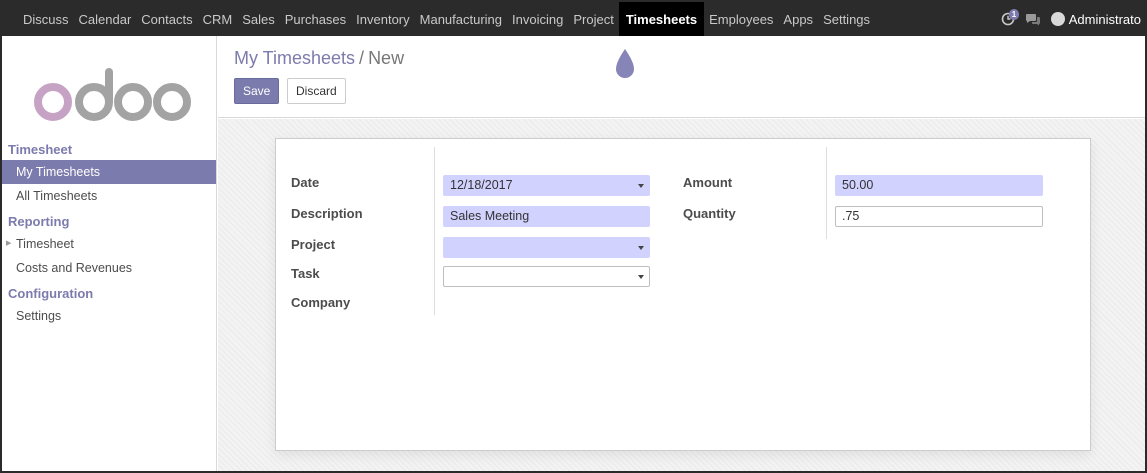  What do you see at coordinates (109, 196) in the screenshot?
I see `sidebar-item-all-timesheets: All Timesheets` at bounding box center [109, 196].